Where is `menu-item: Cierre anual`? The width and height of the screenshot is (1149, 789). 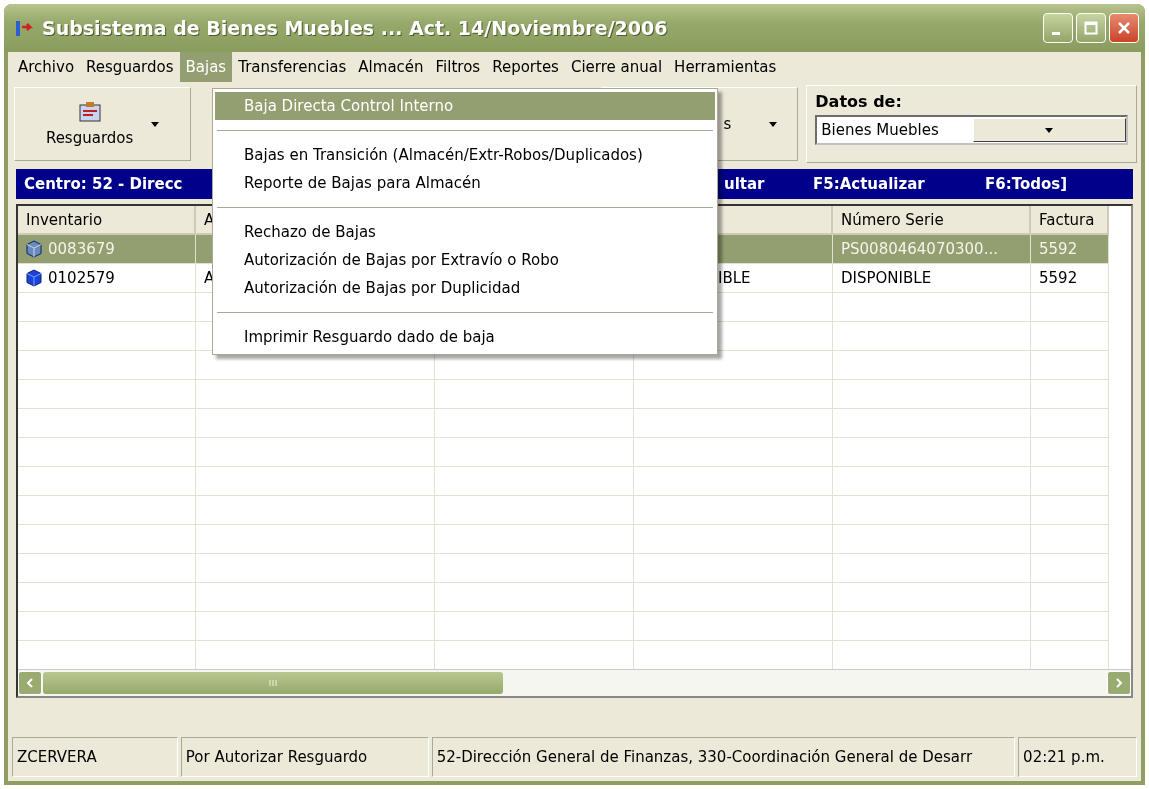 menu-item: Cierre anual is located at coordinates (616, 67).